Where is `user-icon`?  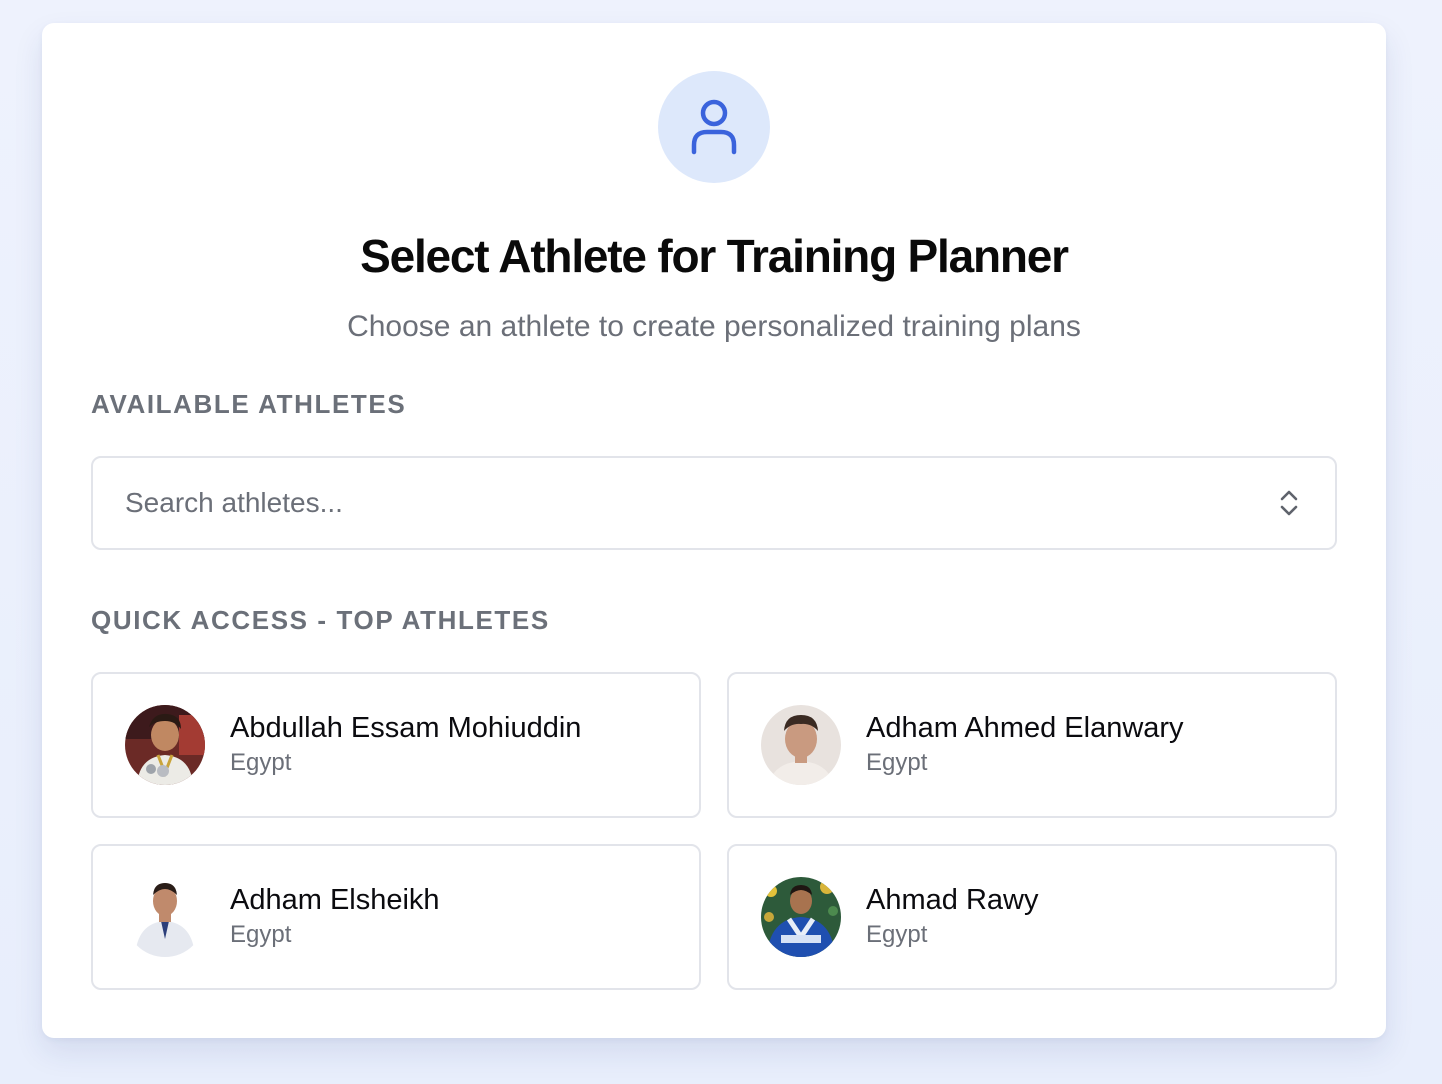 user-icon is located at coordinates (714, 127).